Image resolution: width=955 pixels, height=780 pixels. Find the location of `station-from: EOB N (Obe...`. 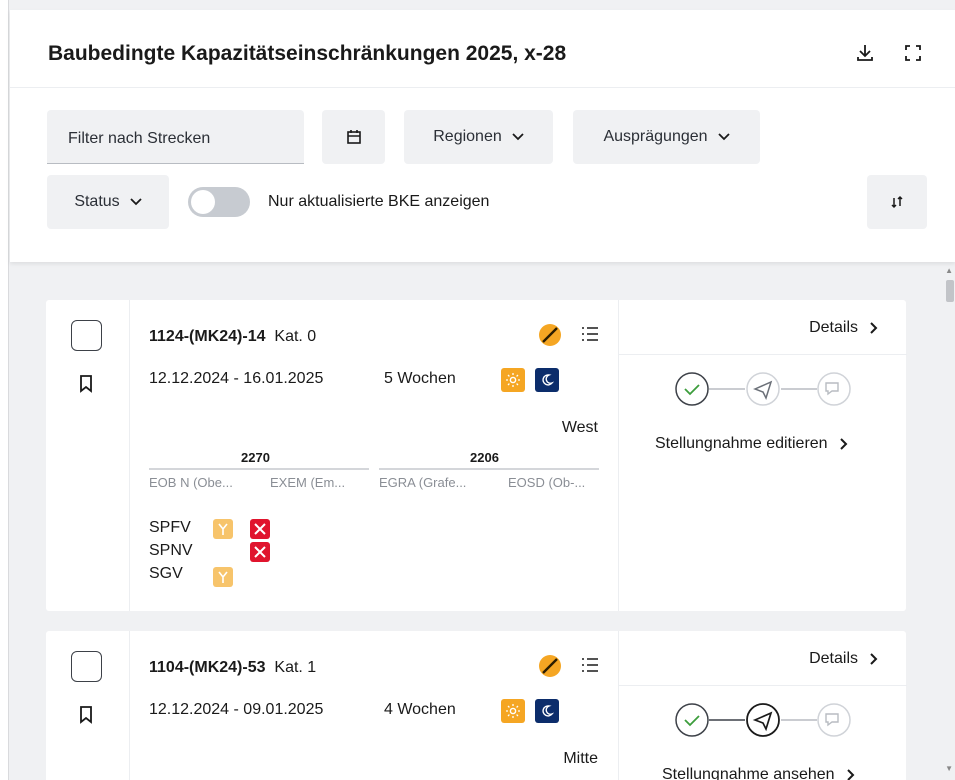

station-from: EOB N (Obe... is located at coordinates (191, 482).